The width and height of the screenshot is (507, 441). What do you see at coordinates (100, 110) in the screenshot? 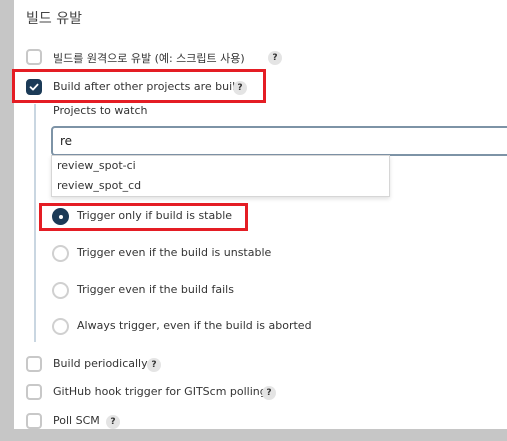
I see `projects-to-watch-label: Projects to watch` at bounding box center [100, 110].